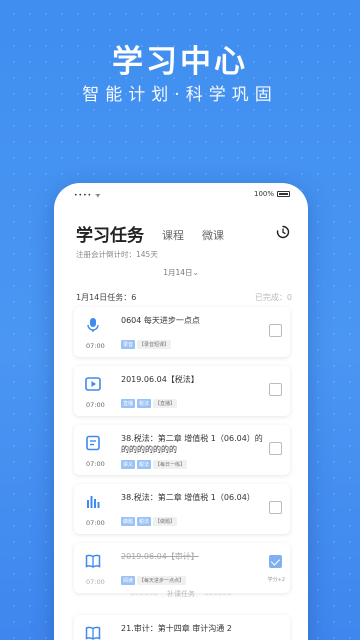 Image resolution: width=360 pixels, height=640 pixels. I want to click on task-card: 07:00 2019.06.04【税法】 直播 税法 【直播】, so click(182, 391).